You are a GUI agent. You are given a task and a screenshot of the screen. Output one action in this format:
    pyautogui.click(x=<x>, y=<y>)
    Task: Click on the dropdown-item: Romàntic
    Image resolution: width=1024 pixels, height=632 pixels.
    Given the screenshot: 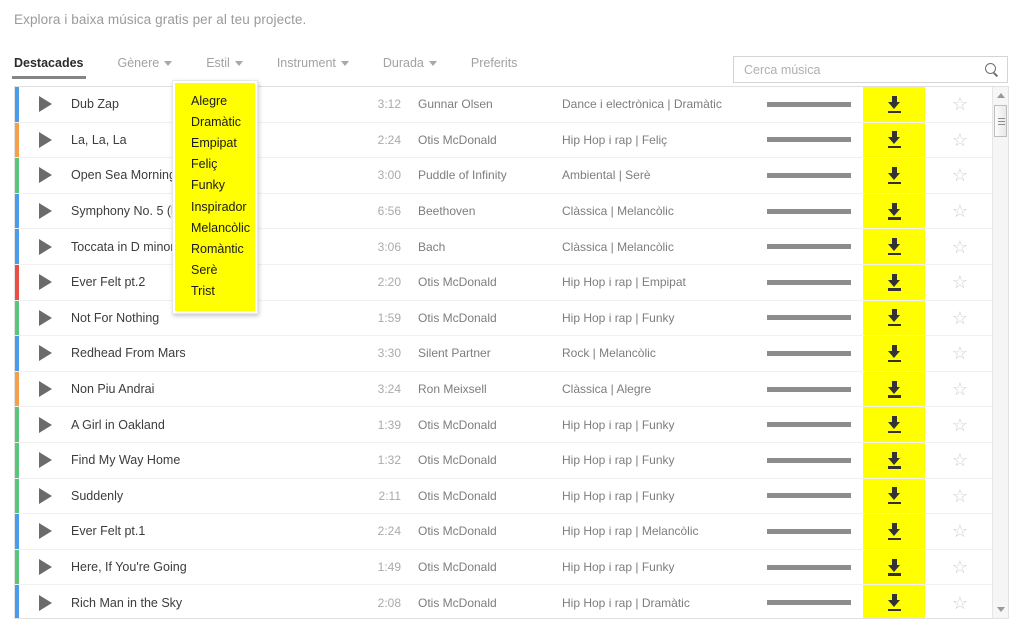 What is the action you would take?
    pyautogui.click(x=215, y=248)
    